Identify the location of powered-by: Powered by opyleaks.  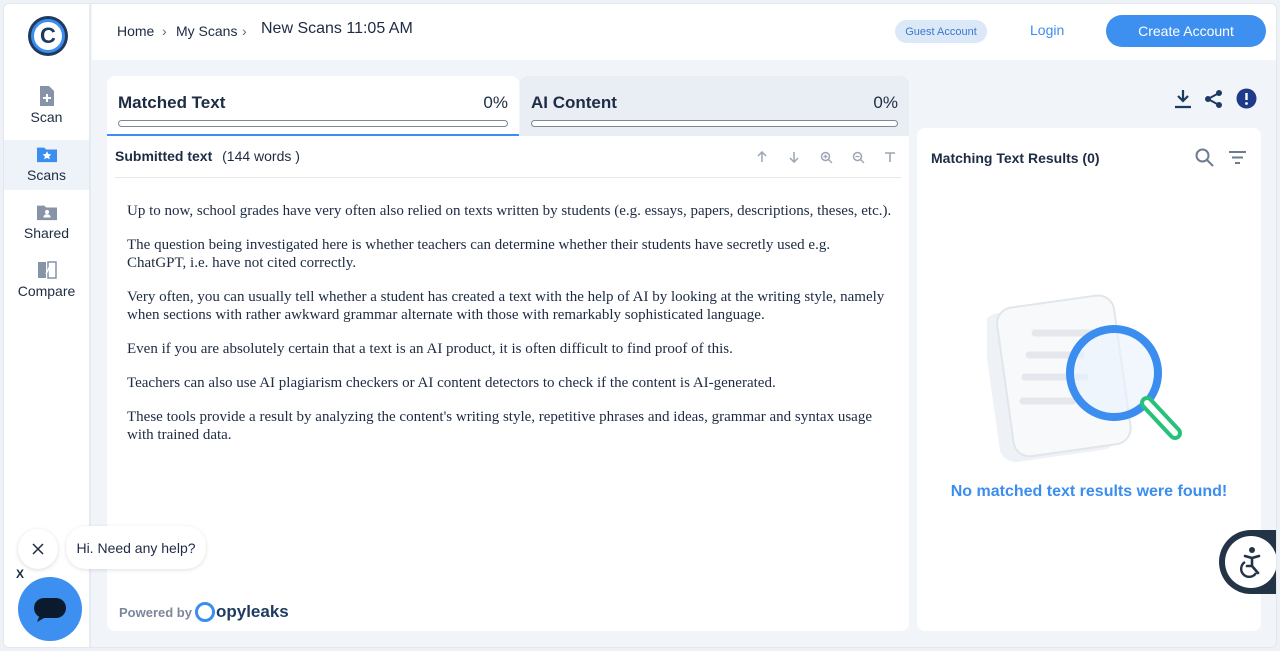
(204, 612).